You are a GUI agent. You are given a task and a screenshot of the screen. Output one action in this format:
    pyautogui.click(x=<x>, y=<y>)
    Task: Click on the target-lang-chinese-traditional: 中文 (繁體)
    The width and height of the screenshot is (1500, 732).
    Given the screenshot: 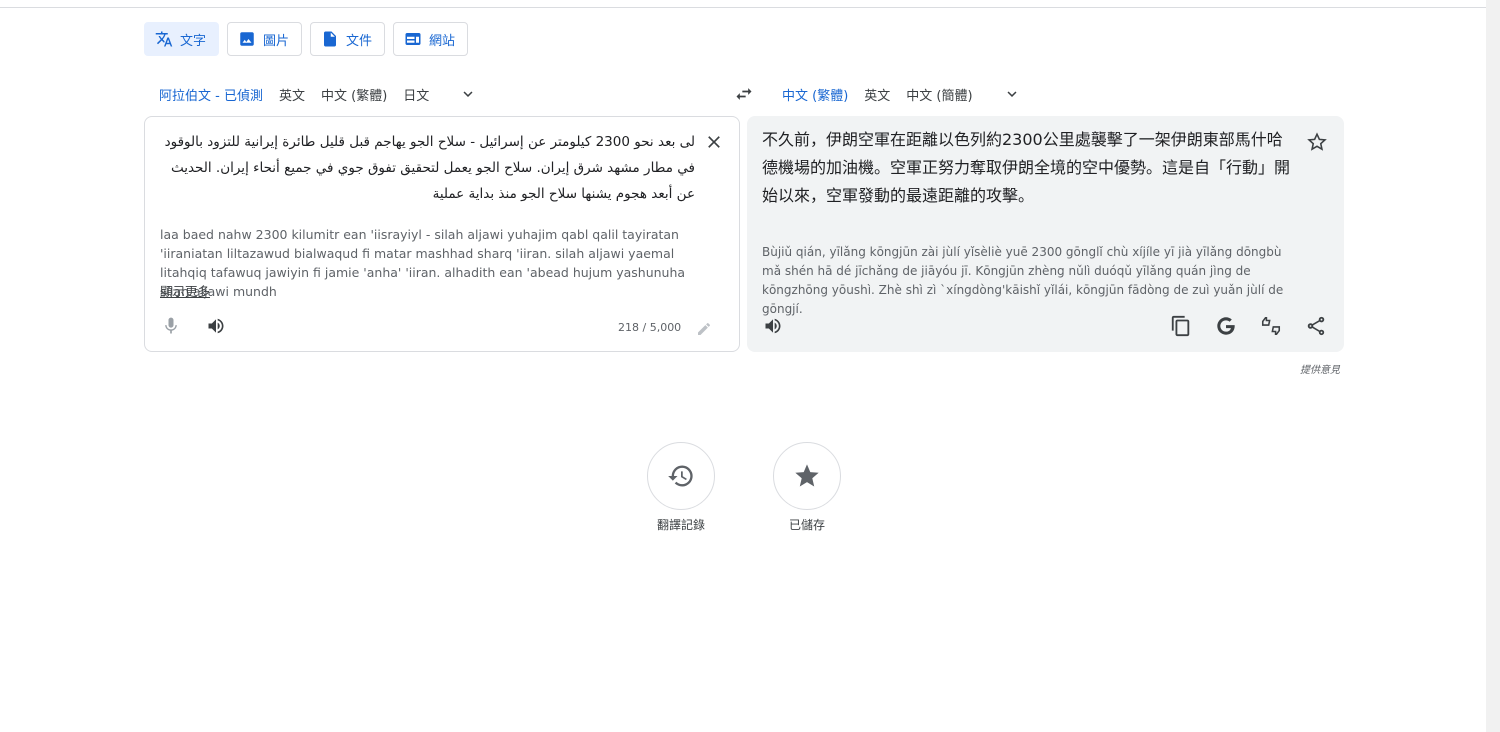 What is the action you would take?
    pyautogui.click(x=815, y=94)
    